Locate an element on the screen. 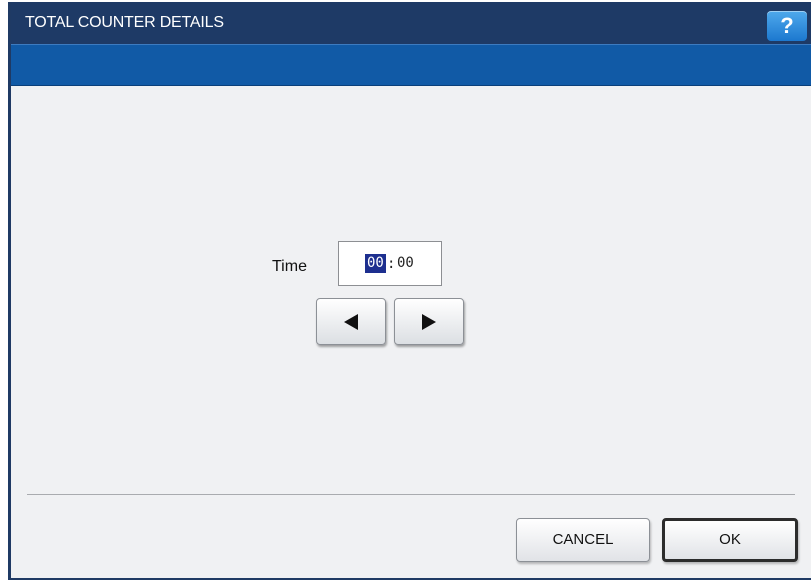  header-bar is located at coordinates (411, 65).